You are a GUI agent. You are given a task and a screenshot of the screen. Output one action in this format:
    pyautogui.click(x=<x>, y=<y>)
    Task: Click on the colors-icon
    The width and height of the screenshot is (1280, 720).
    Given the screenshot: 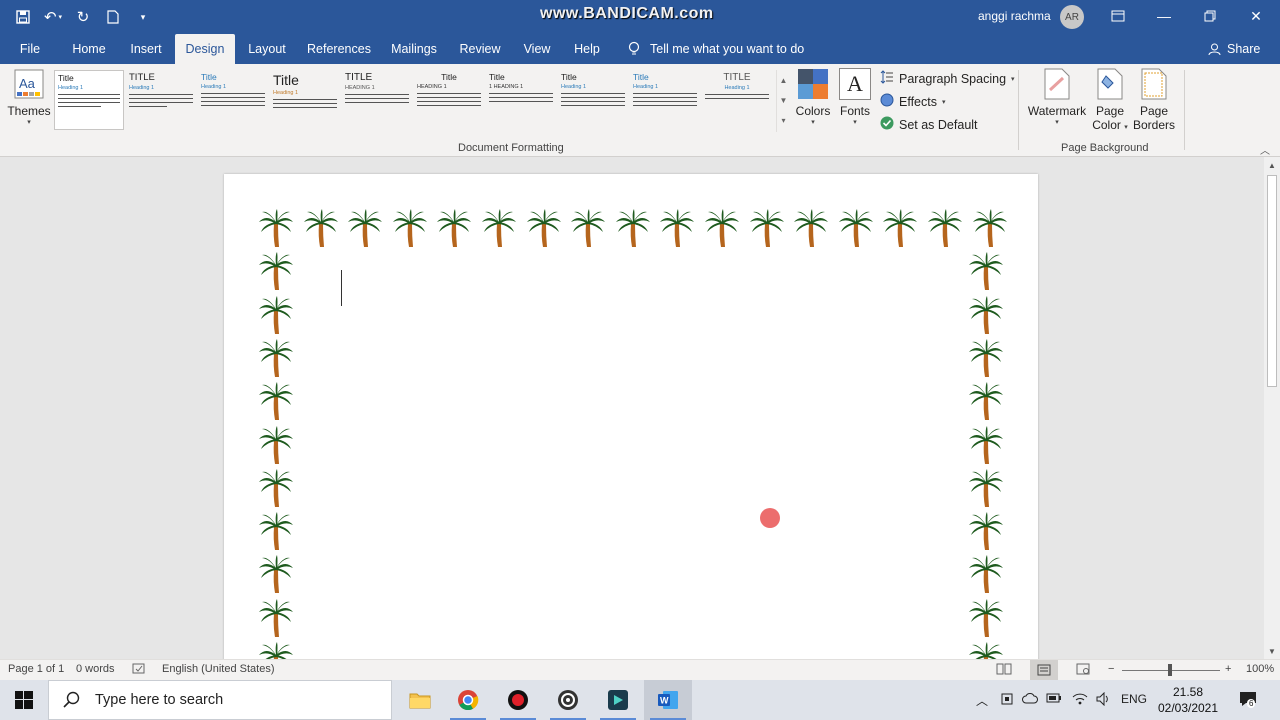 What is the action you would take?
    pyautogui.click(x=813, y=84)
    